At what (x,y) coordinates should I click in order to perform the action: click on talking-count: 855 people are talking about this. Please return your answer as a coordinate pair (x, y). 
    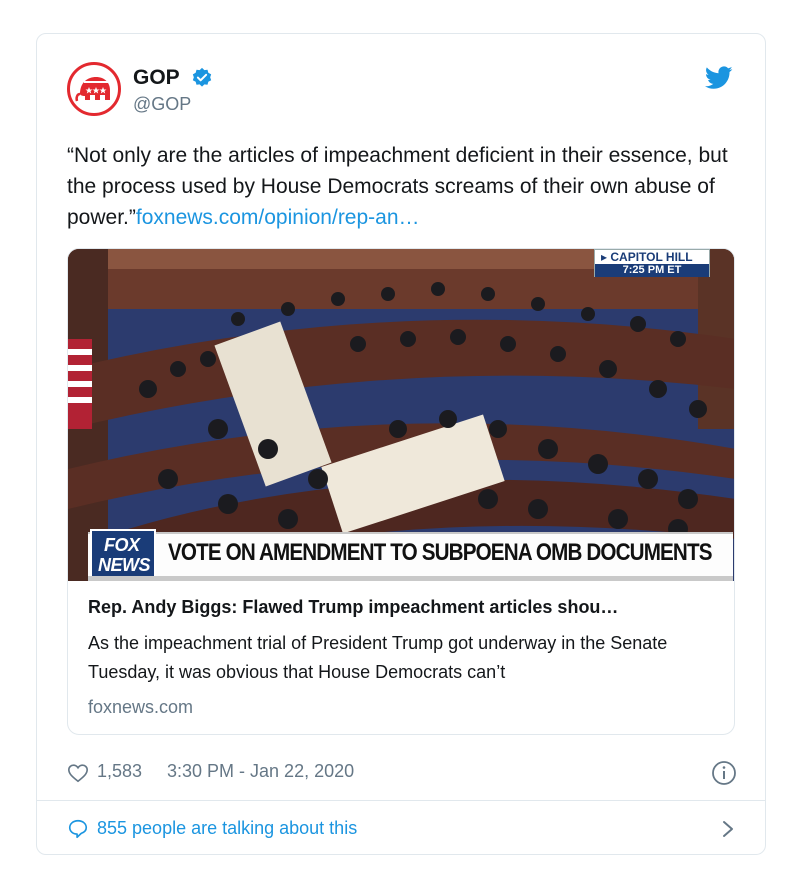
    Looking at the image, I should click on (227, 828).